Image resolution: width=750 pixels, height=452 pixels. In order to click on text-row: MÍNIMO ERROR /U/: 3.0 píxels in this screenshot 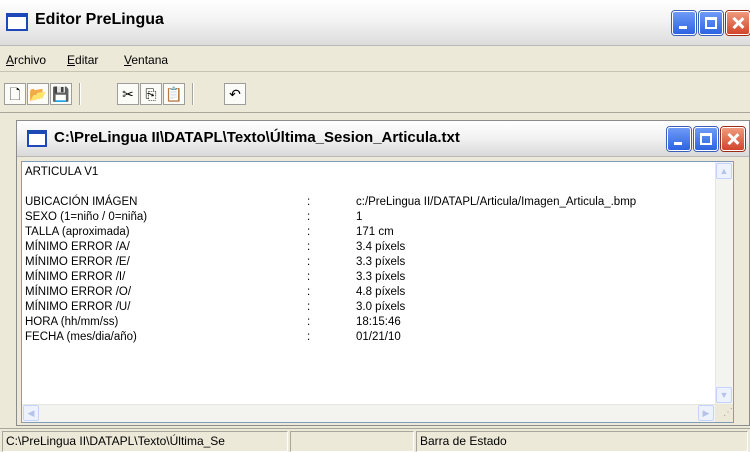, I will do `click(370, 307)`.